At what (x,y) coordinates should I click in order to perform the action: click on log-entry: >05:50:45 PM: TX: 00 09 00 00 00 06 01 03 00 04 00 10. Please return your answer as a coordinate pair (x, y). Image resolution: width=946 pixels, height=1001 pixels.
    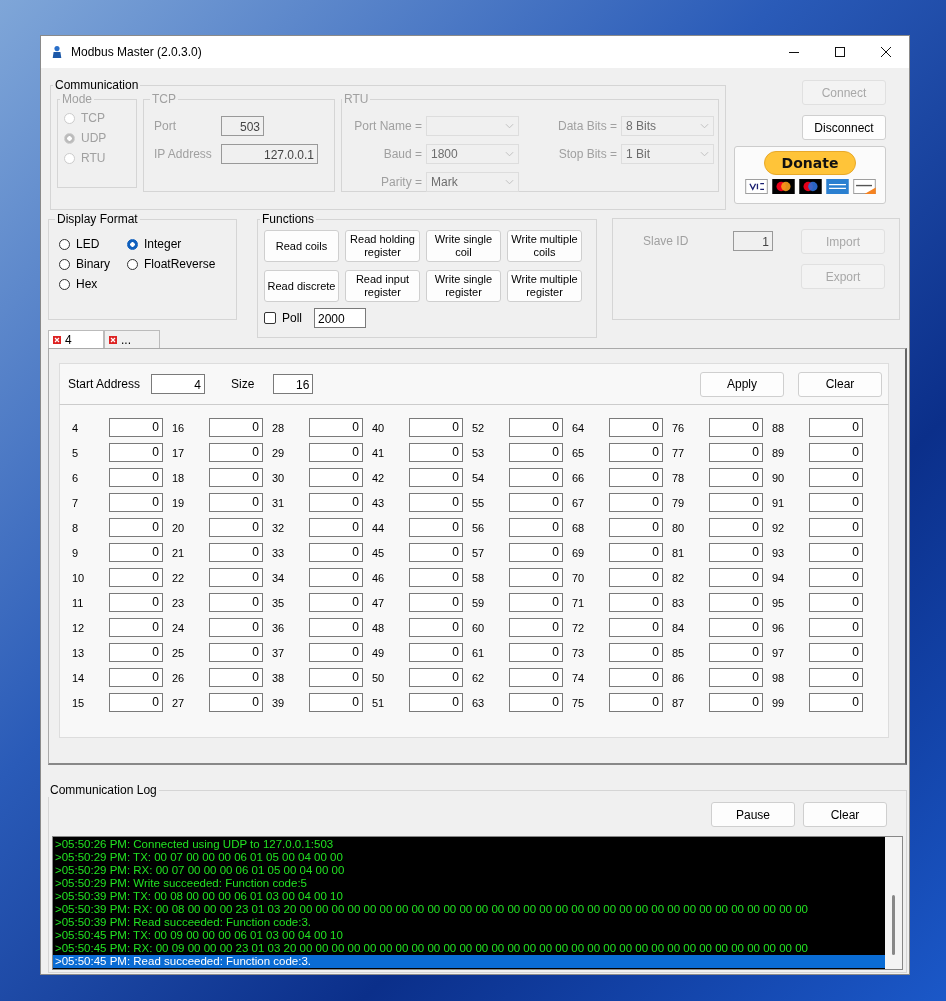
    Looking at the image, I should click on (469, 935).